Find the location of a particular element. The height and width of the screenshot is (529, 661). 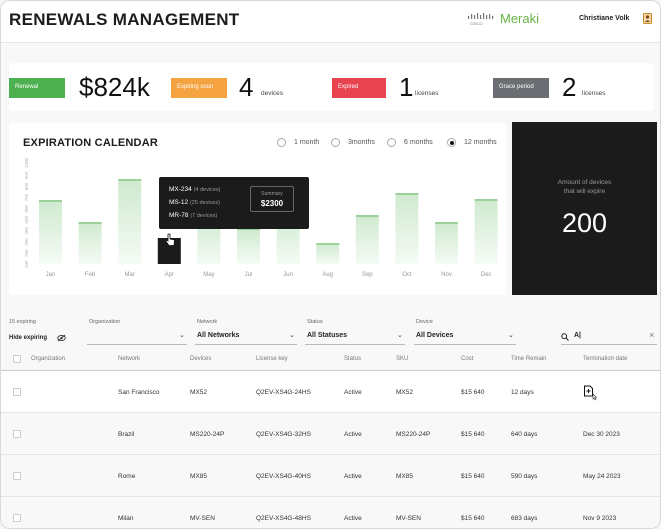

network-cell: San Francisco is located at coordinates (139, 392).